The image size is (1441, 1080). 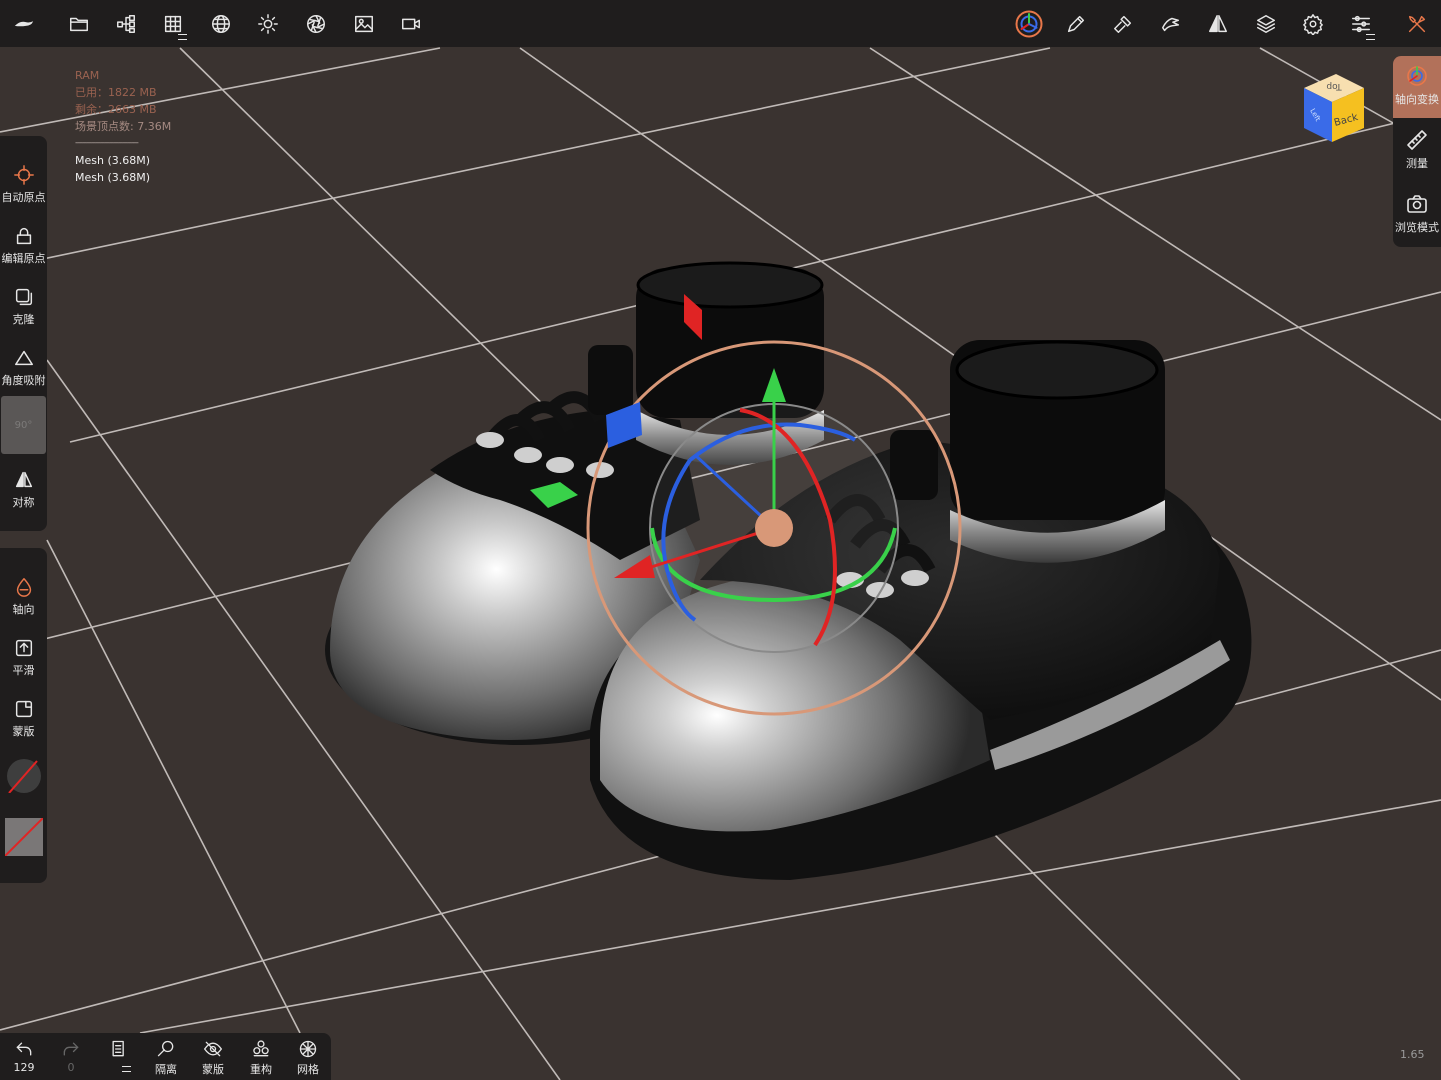 I want to click on isolate-button: 隔离, so click(x=166, y=1056).